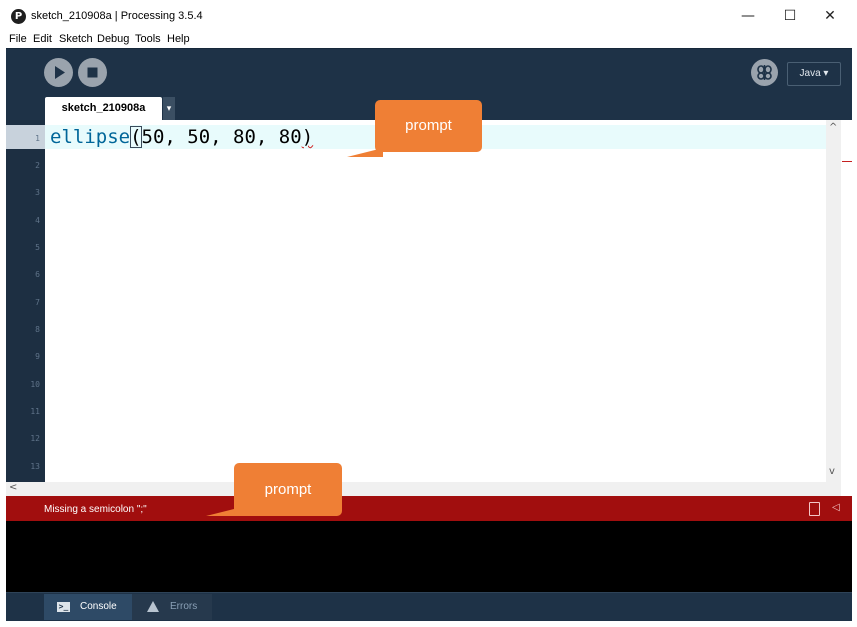  What do you see at coordinates (748, 16) in the screenshot?
I see `minimize-button: —` at bounding box center [748, 16].